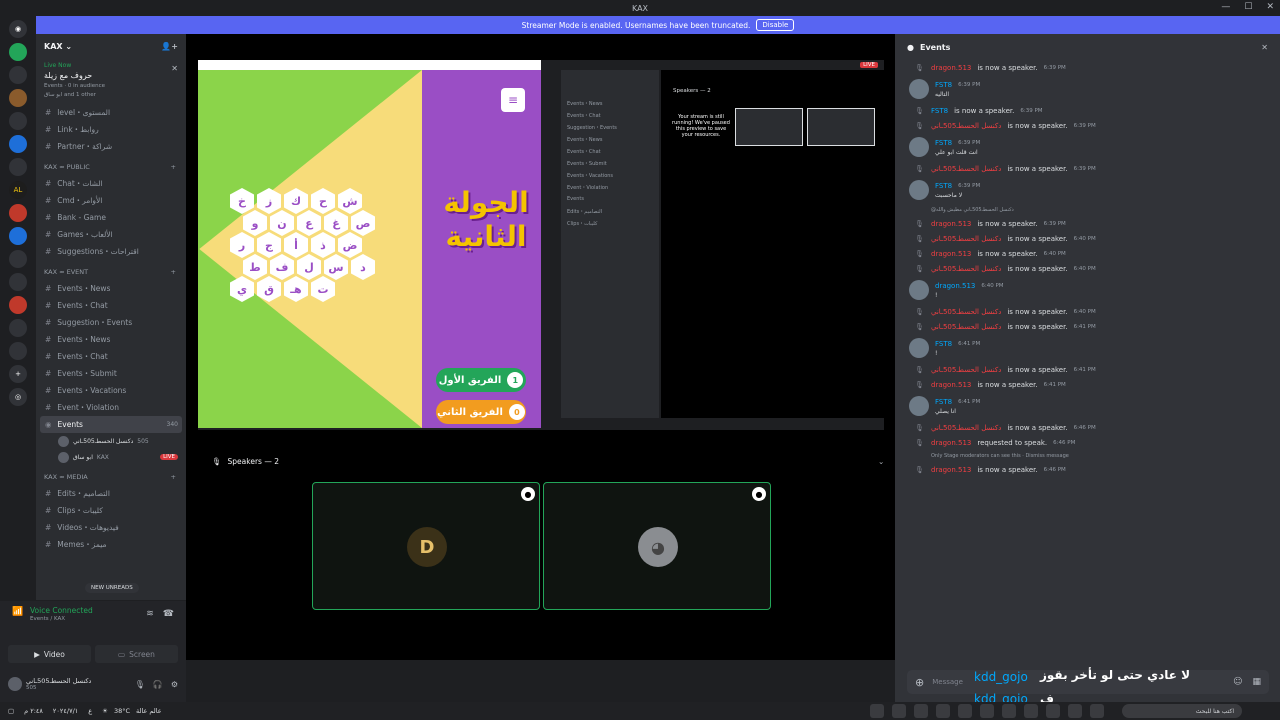 This screenshot has width=1280, height=720. I want to click on speaker-tile: ● ◕, so click(657, 546).